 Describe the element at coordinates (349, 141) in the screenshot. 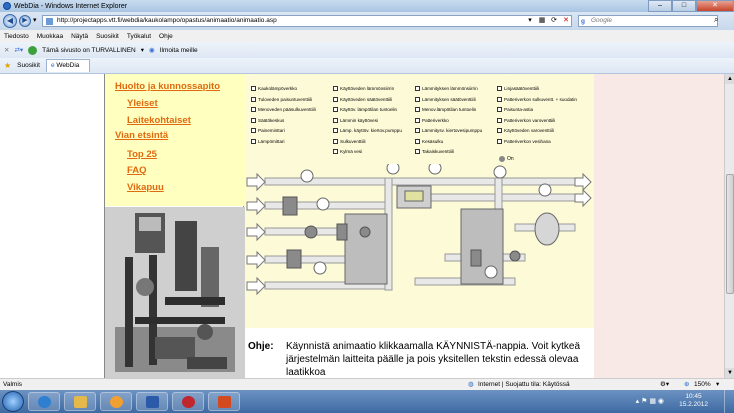

I see `component-checkbox: Sulkuventtiili` at that location.